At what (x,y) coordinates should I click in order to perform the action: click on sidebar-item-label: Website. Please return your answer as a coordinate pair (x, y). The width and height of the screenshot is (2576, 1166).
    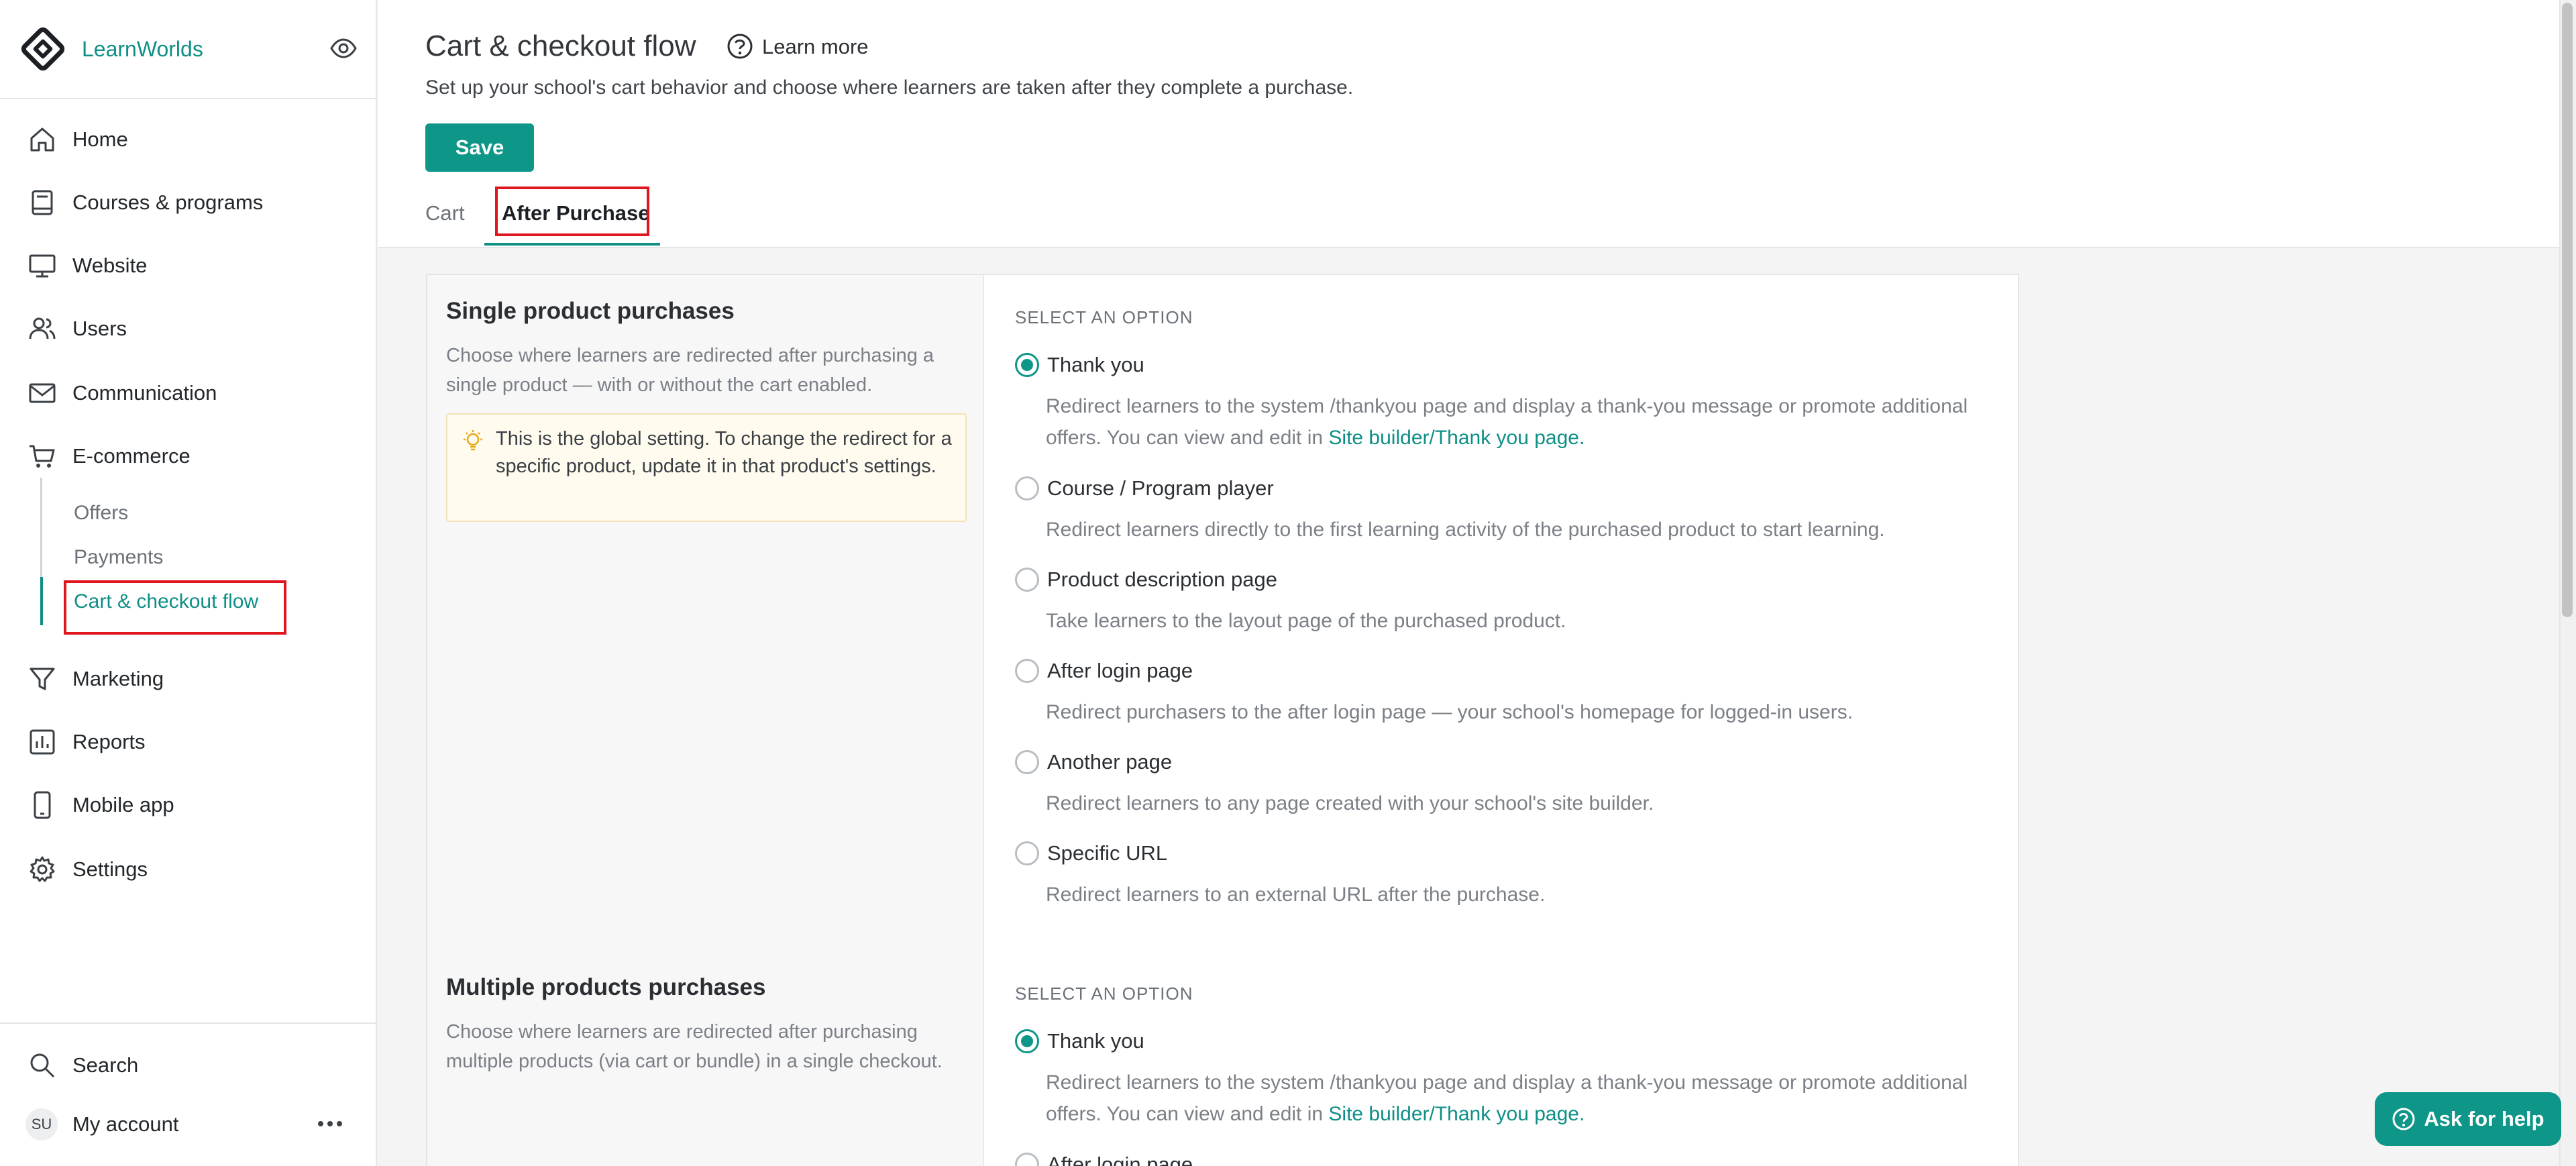
    Looking at the image, I should click on (110, 265).